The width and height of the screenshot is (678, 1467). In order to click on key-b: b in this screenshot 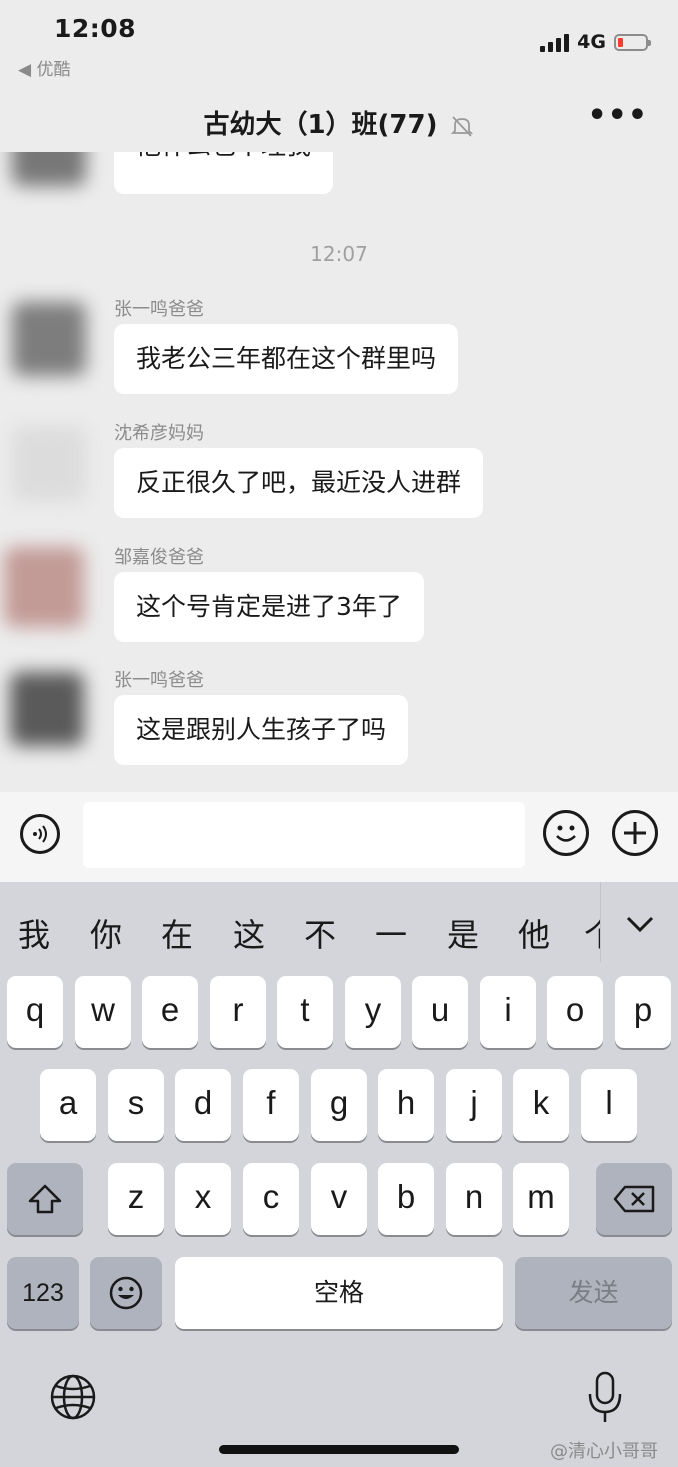, I will do `click(406, 1199)`.